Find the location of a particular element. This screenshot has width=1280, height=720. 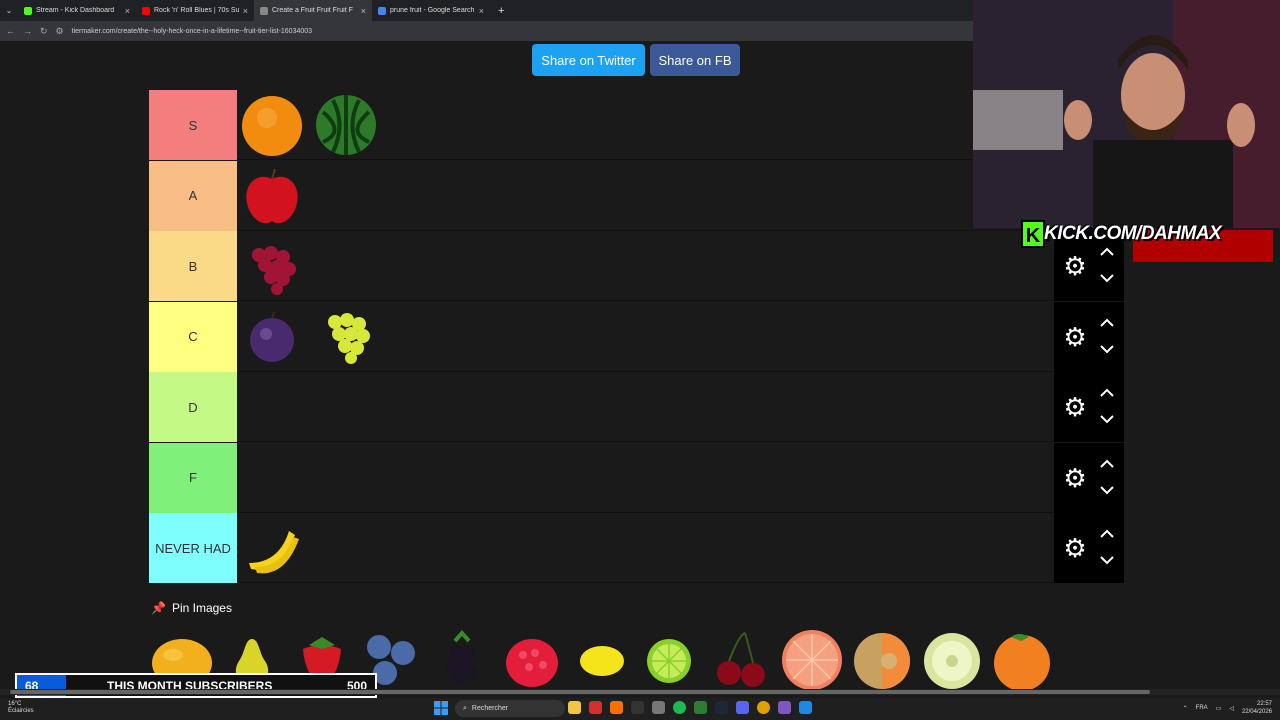

tier-label: A is located at coordinates (193, 195).